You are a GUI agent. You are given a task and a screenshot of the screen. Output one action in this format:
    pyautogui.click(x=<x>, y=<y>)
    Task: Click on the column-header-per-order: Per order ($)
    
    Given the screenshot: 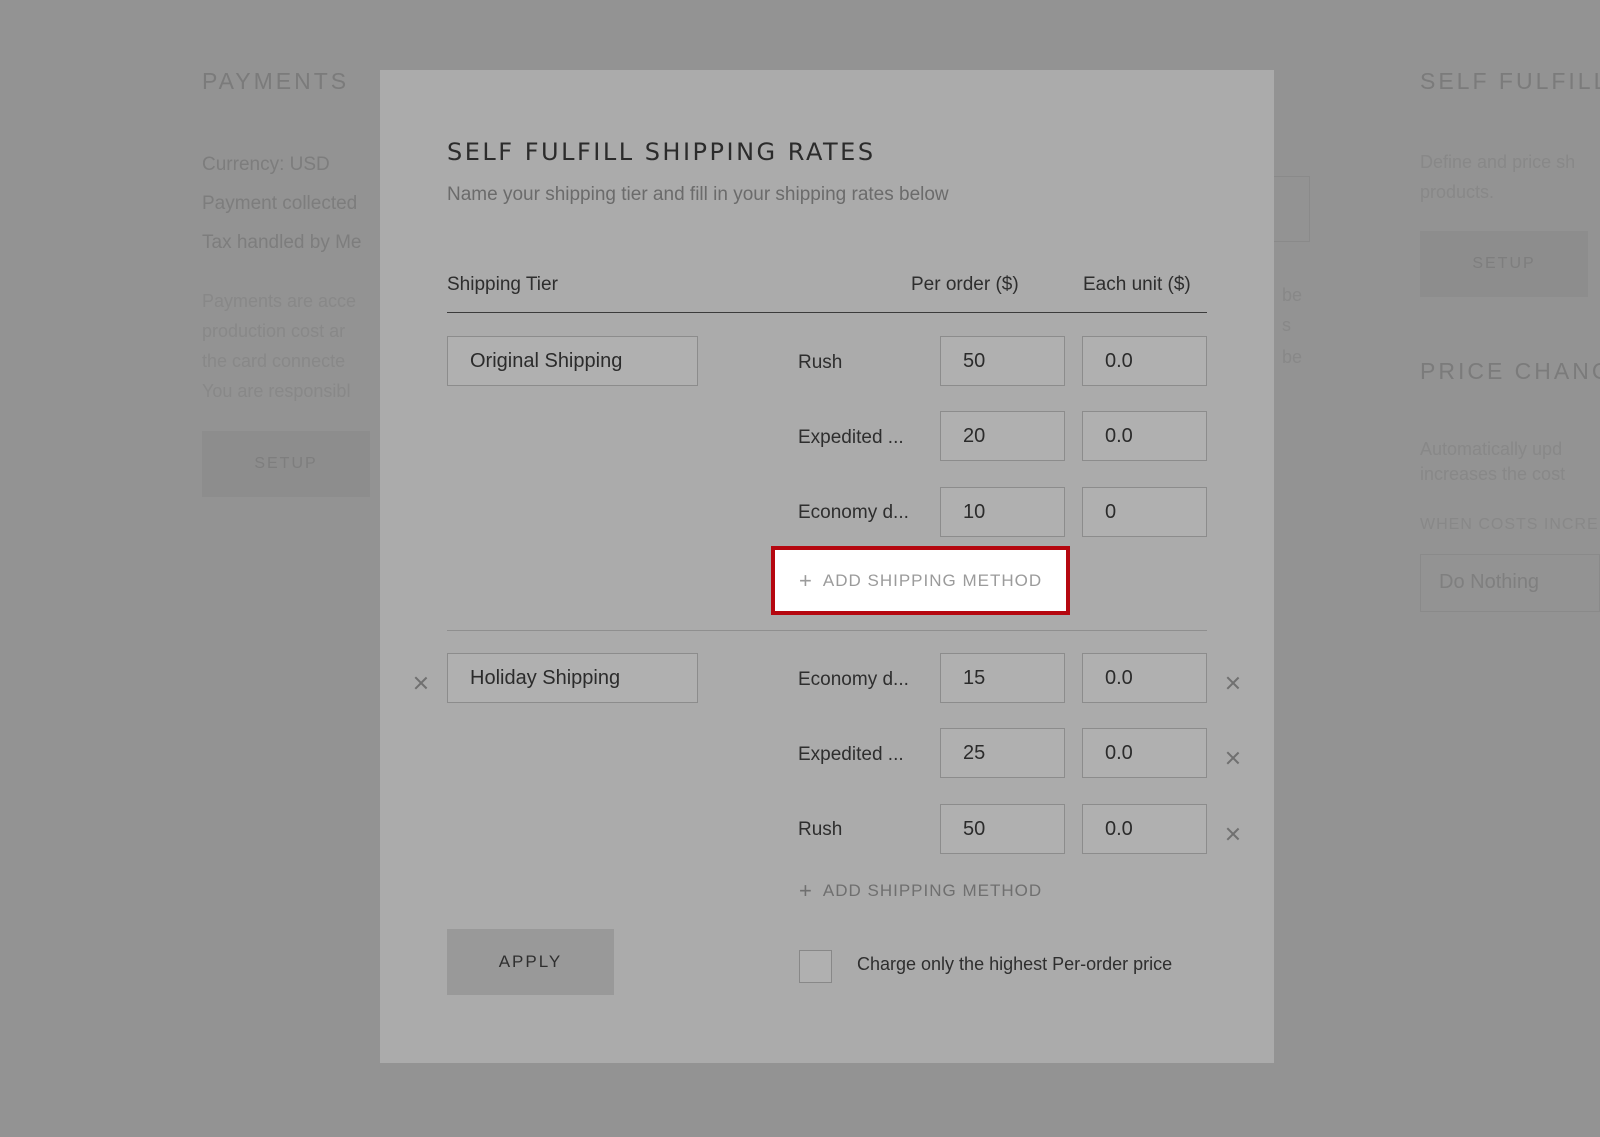 What is the action you would take?
    pyautogui.click(x=965, y=284)
    